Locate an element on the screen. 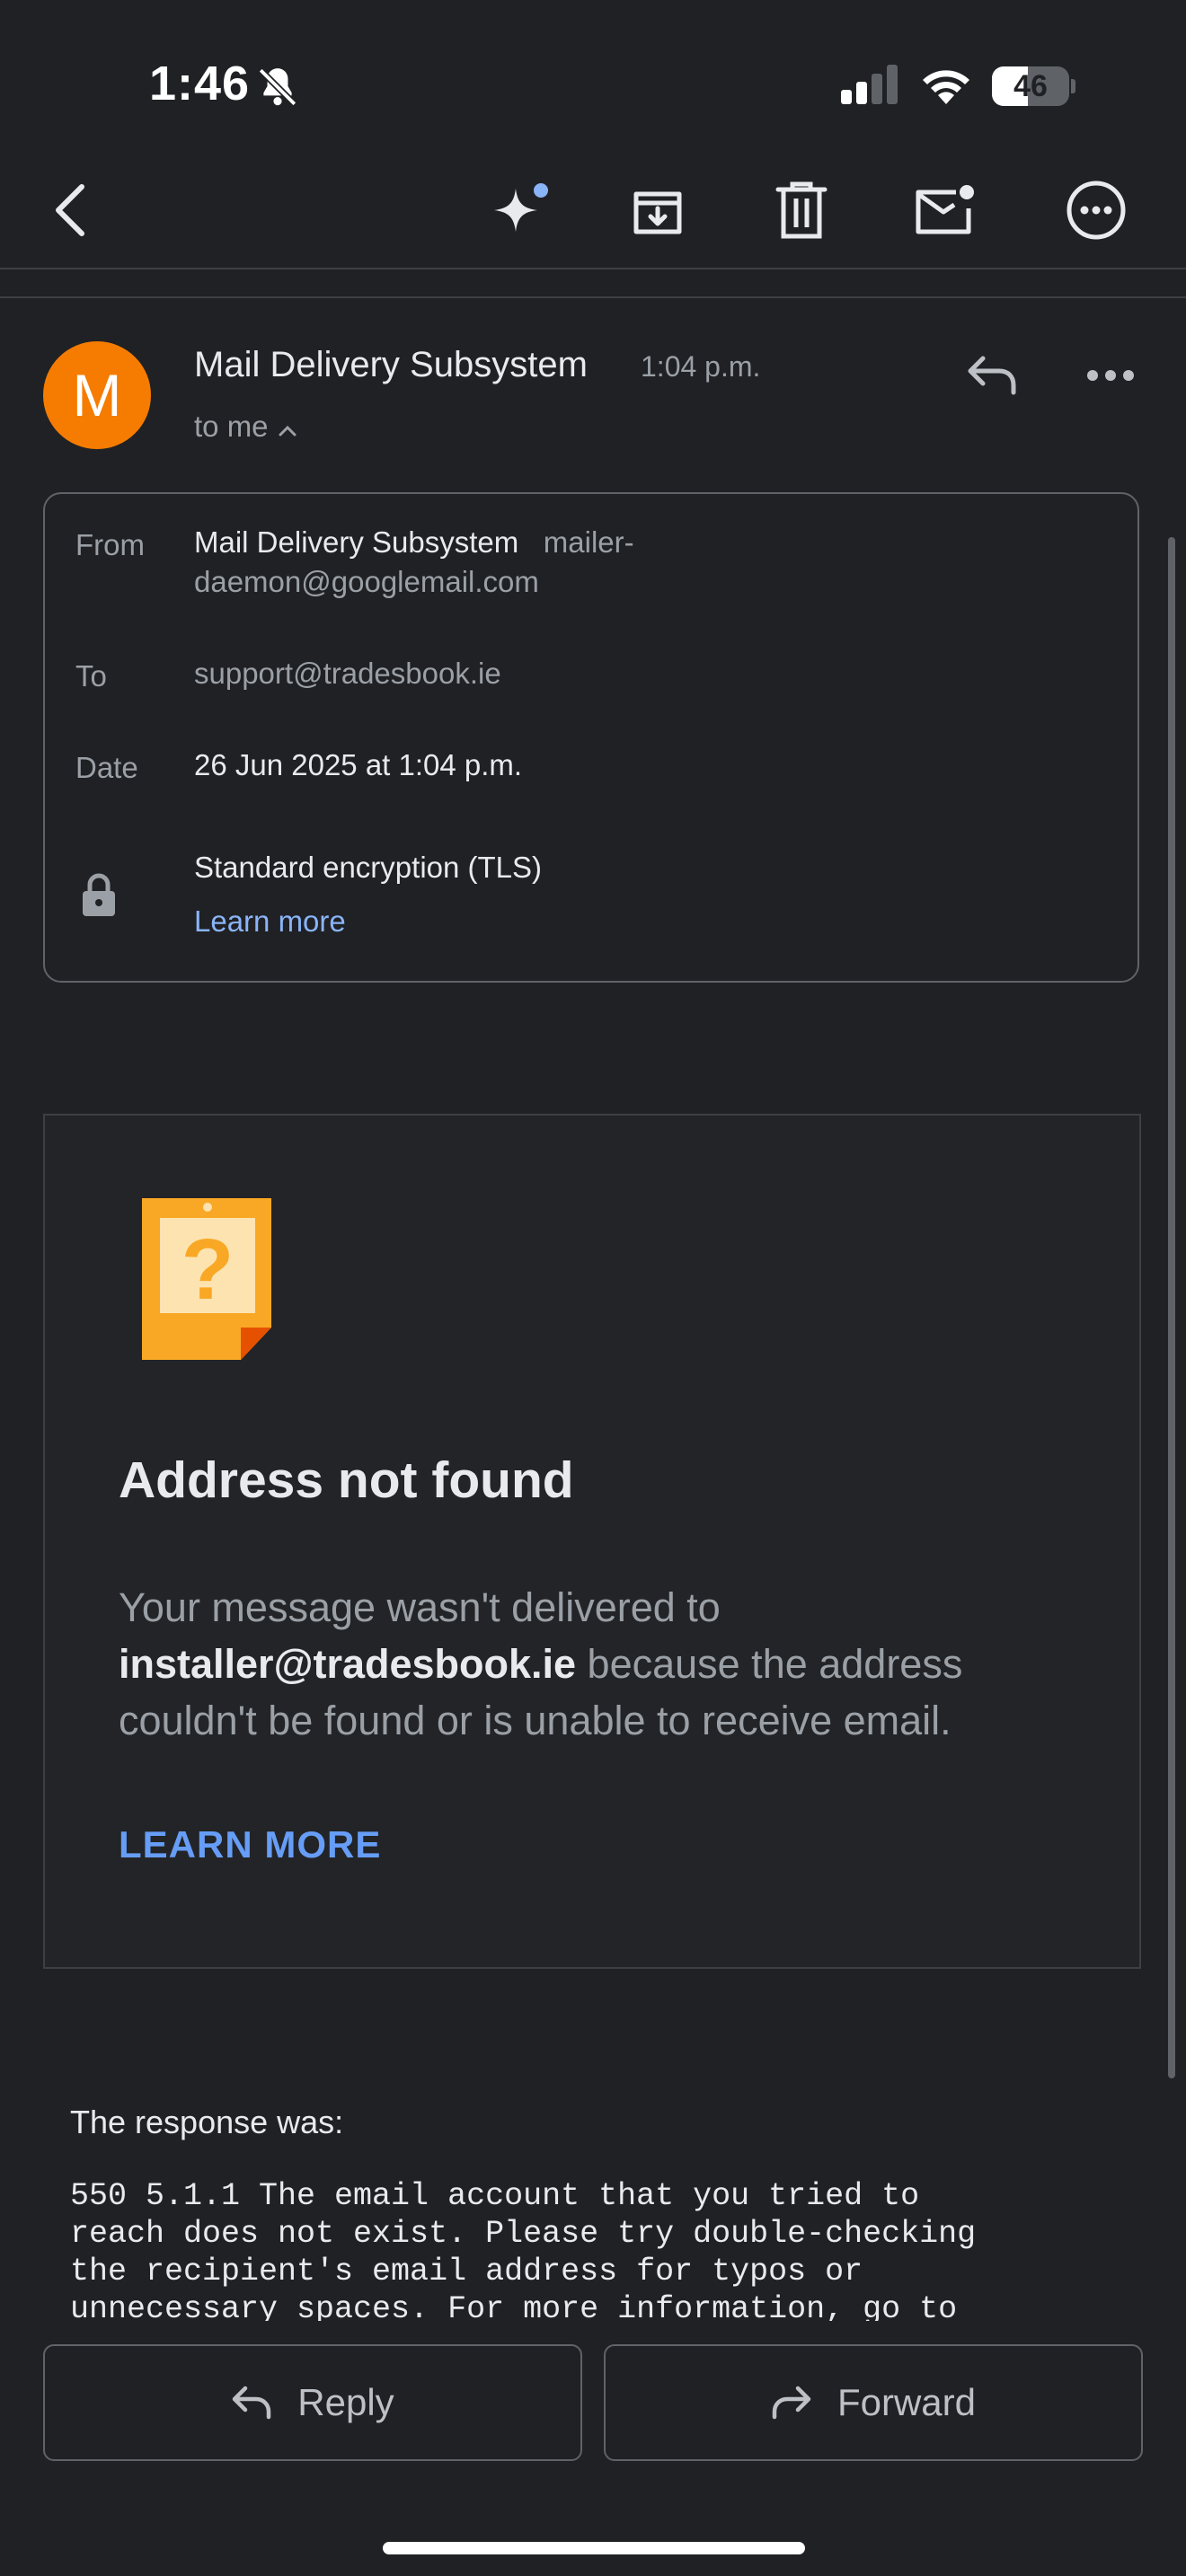 This screenshot has width=1186, height=2576. chevron-up-icon is located at coordinates (287, 428).